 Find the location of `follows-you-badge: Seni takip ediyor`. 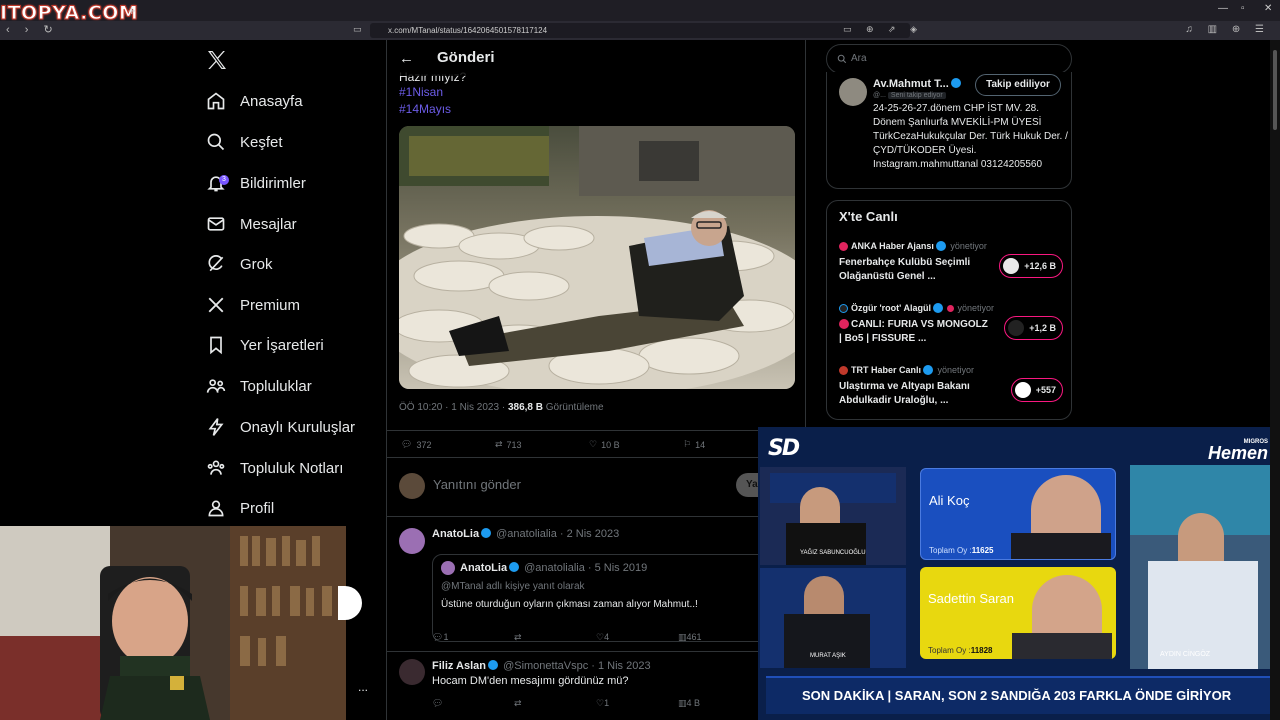

follows-you-badge: Seni takip ediyor is located at coordinates (916, 95).